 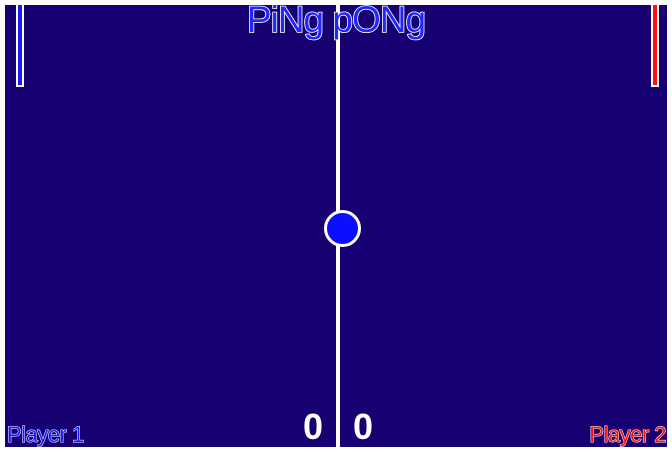 What do you see at coordinates (363, 426) in the screenshot?
I see `player-2-score: 0` at bounding box center [363, 426].